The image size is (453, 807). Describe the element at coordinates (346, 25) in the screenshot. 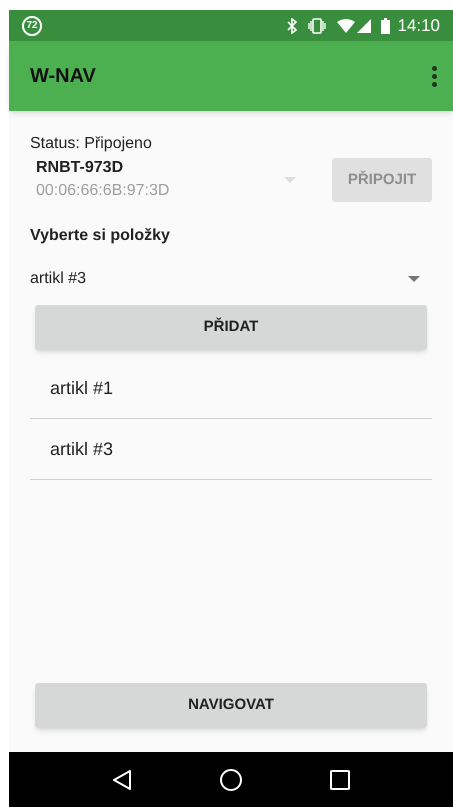

I see `wifi-icon` at that location.